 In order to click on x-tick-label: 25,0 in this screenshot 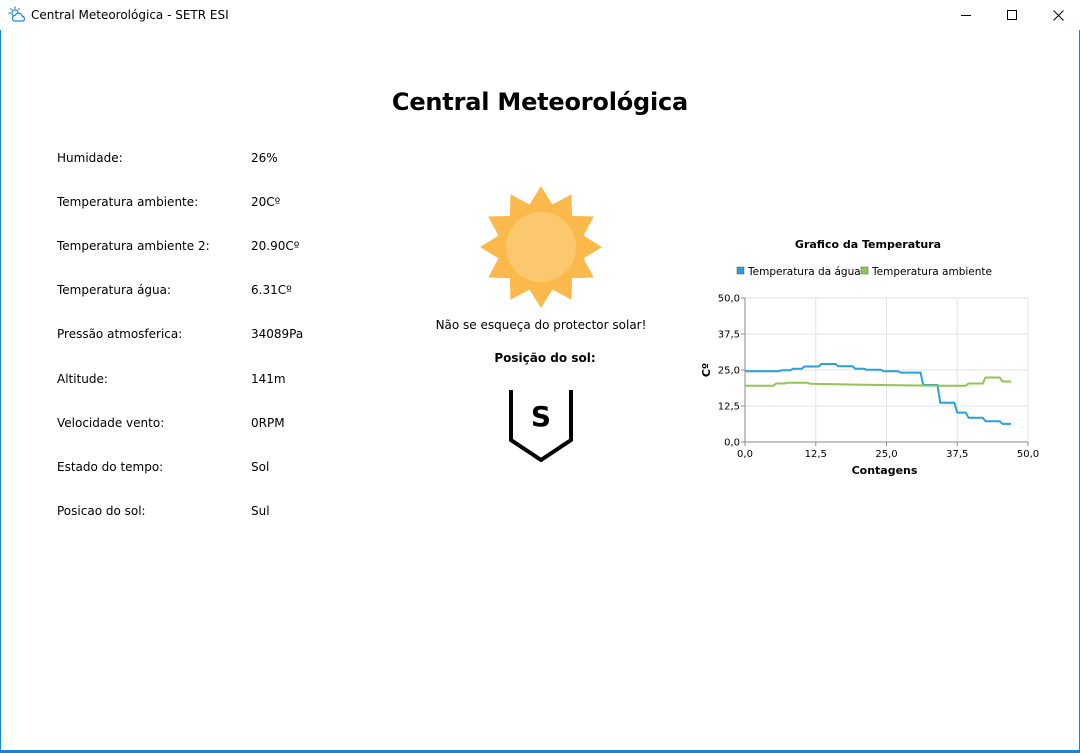, I will do `click(886, 454)`.